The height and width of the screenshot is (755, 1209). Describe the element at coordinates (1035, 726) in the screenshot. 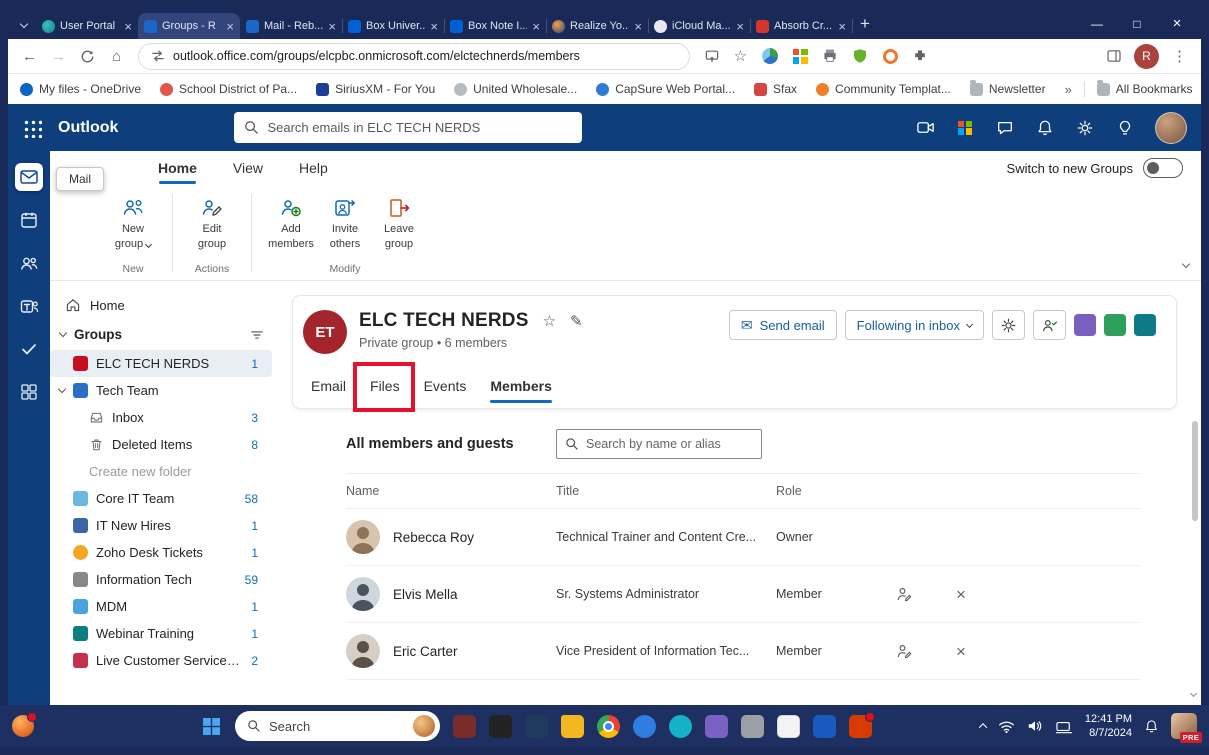

I see `volume-icon` at that location.